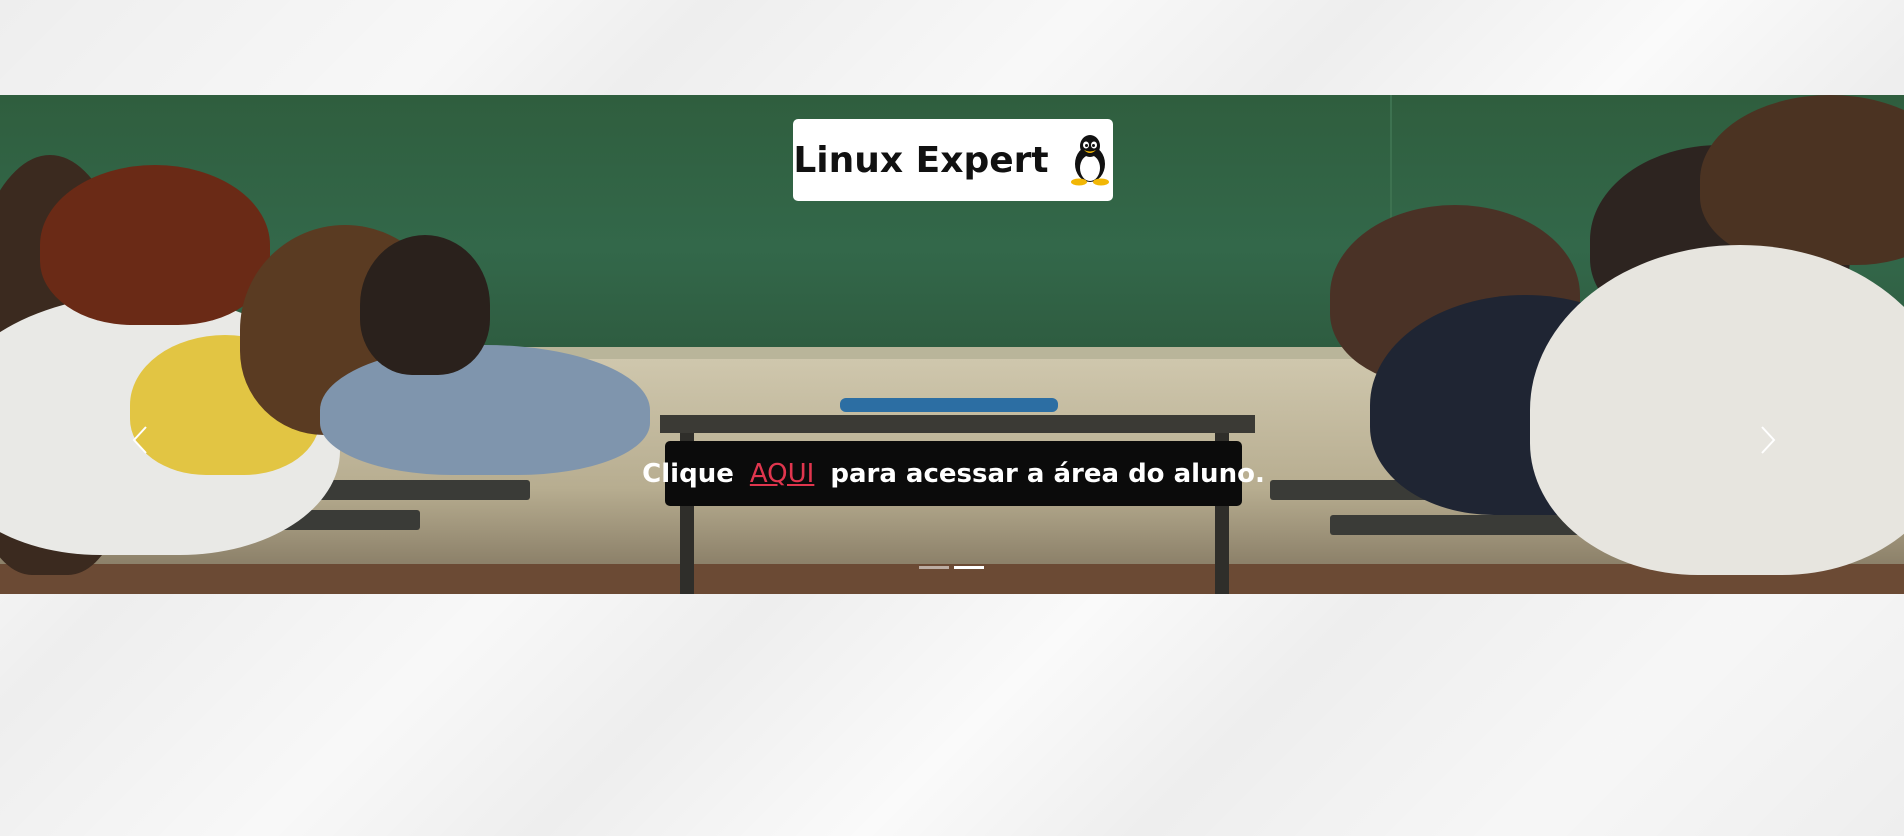 The width and height of the screenshot is (1904, 836). I want to click on carousel-prev-button, so click(141, 440).